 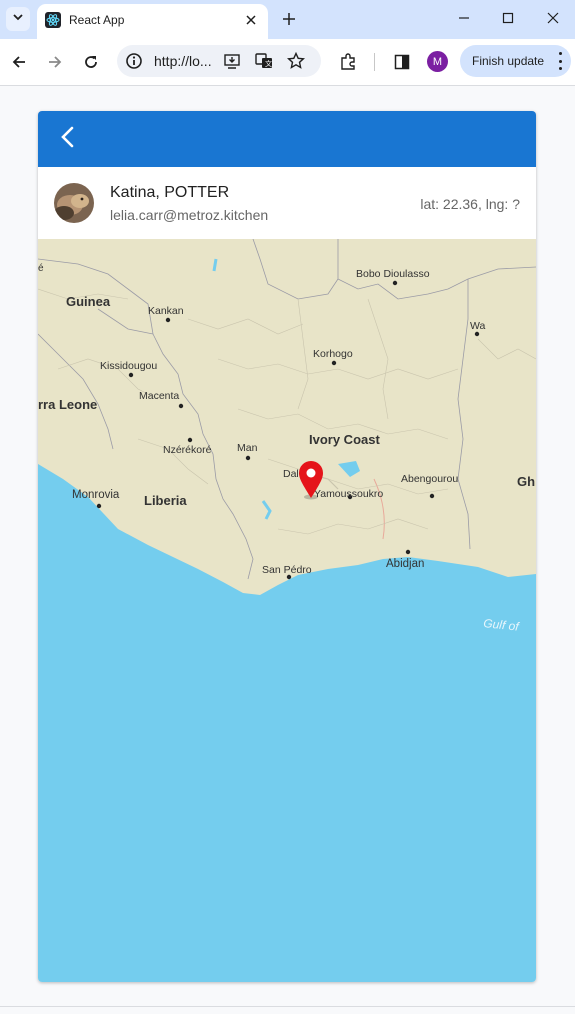 I want to click on install-app-icon, so click(x=232, y=63).